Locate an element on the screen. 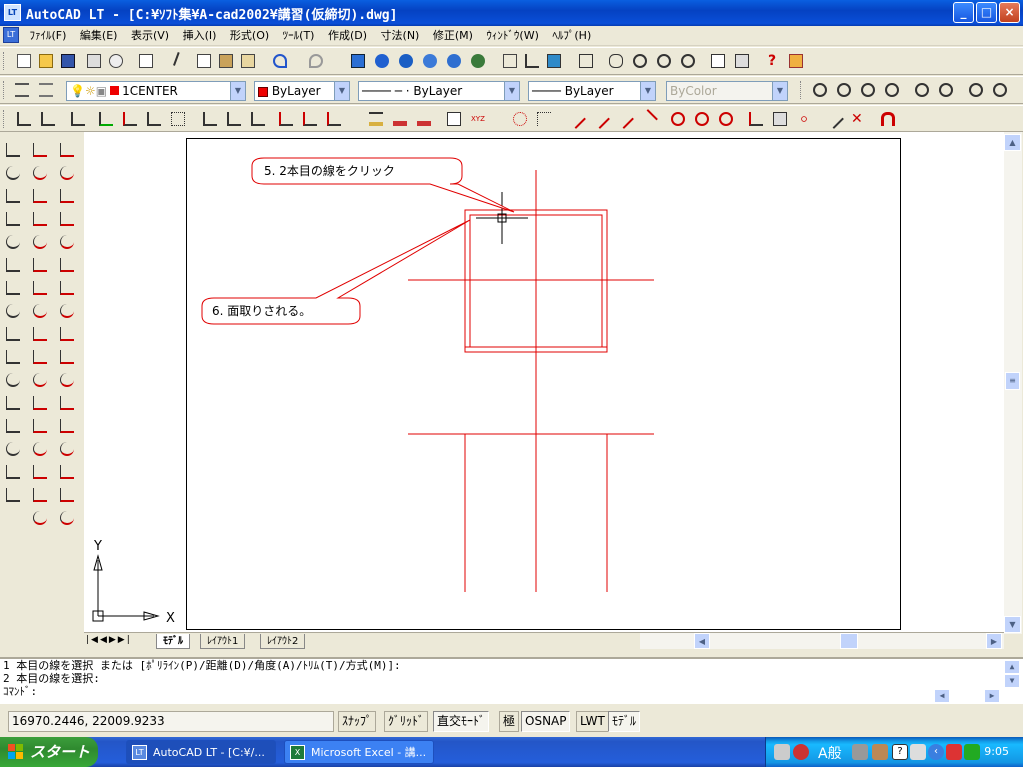  tab-navigation-icons: |◀◀▶▶| is located at coordinates (114, 640).